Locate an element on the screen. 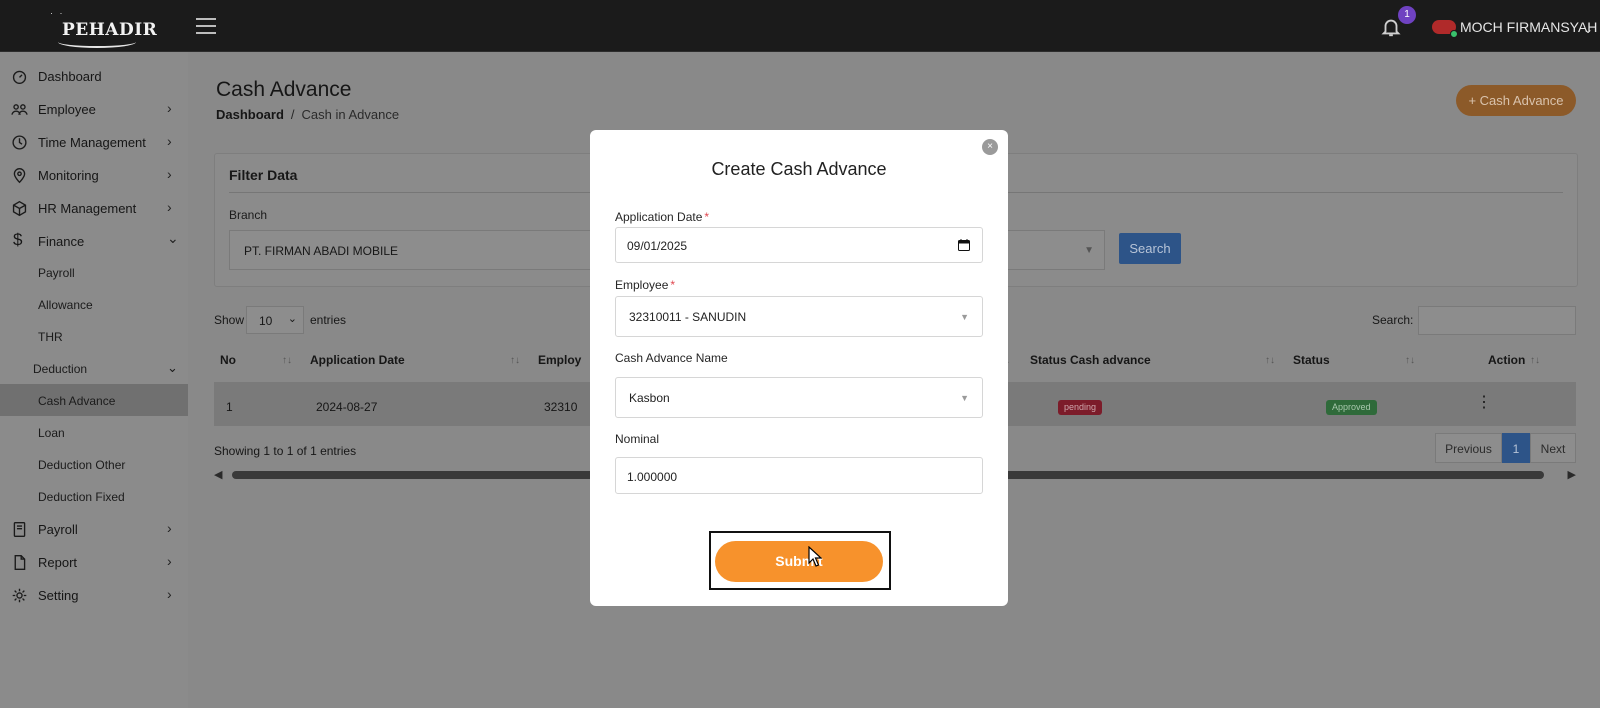  nominal-input: 1.000000 is located at coordinates (799, 475).